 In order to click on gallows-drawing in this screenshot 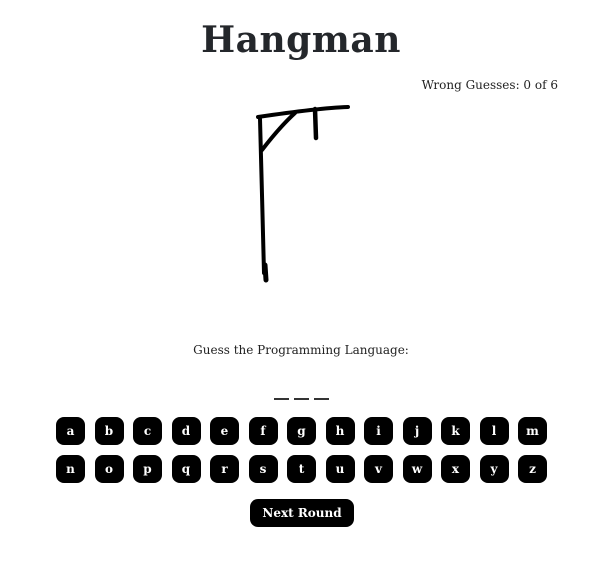, I will do `click(303, 194)`.